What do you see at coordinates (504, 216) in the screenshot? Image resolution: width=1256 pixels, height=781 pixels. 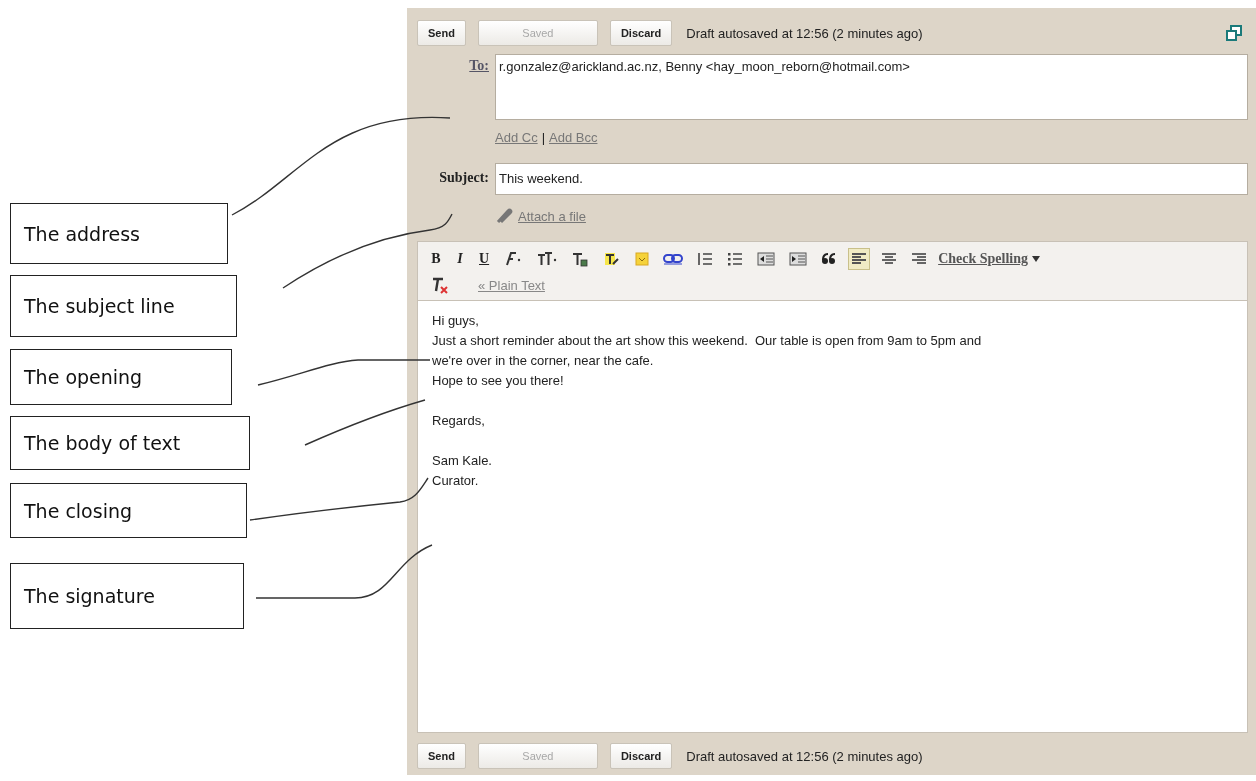 I see `paperclip-icon` at bounding box center [504, 216].